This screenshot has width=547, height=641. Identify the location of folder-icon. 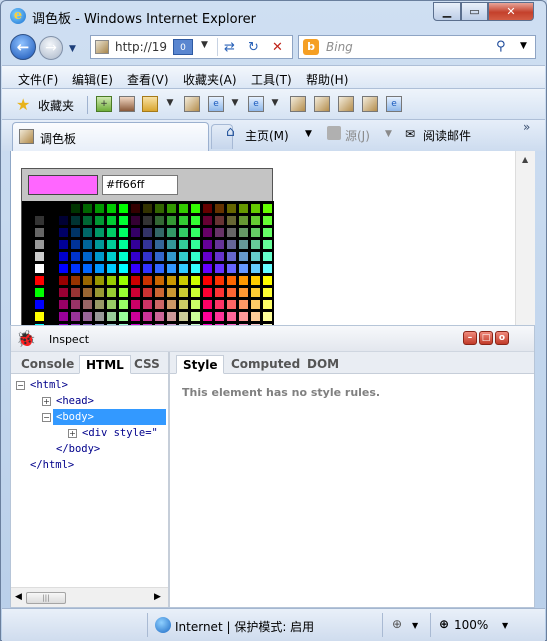
(150, 104).